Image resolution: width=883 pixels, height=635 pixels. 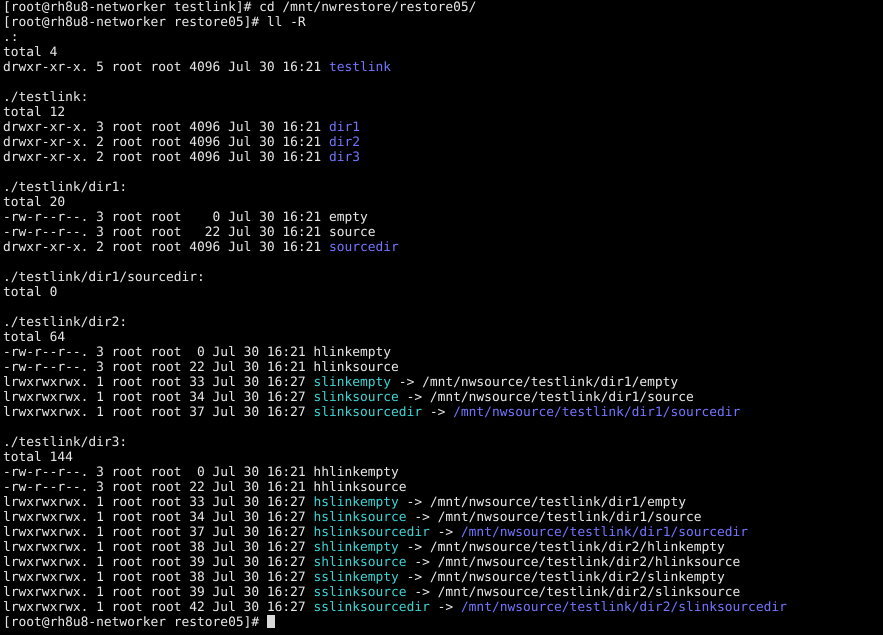 What do you see at coordinates (34, 112) in the screenshot?
I see `terminal-text: total 12` at bounding box center [34, 112].